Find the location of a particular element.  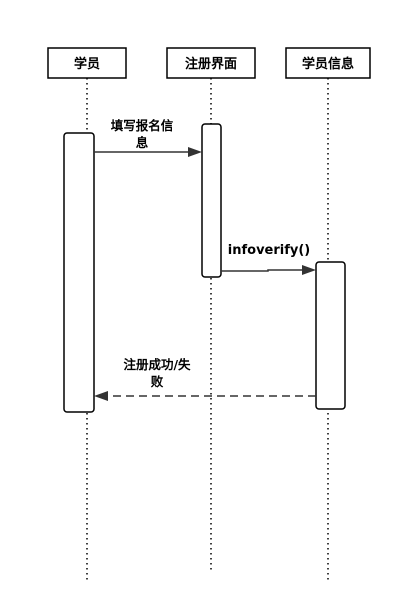

participant-student-info: 学员信息 is located at coordinates (328, 63).